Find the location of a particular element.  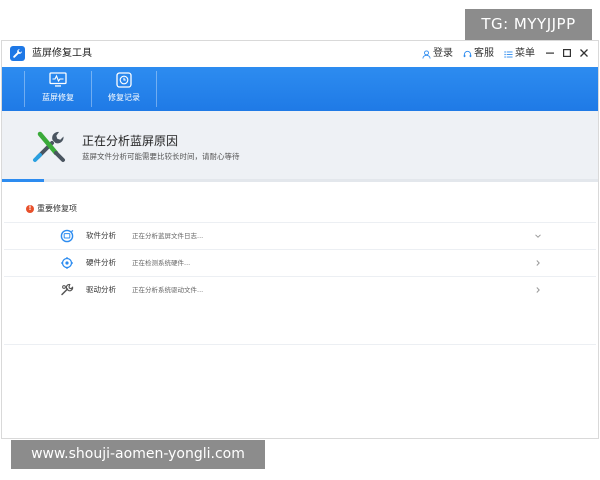

section-label: 重要修复项 is located at coordinates (57, 208).